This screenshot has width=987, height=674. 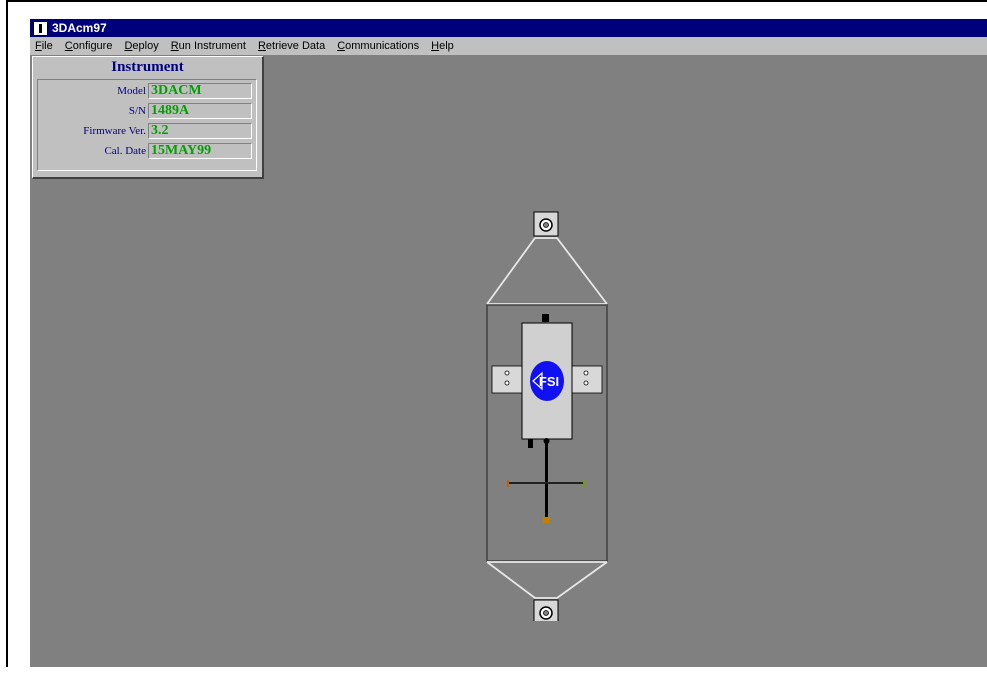 What do you see at coordinates (292, 46) in the screenshot?
I see `menu-retrieve-data: Retrieve Data` at bounding box center [292, 46].